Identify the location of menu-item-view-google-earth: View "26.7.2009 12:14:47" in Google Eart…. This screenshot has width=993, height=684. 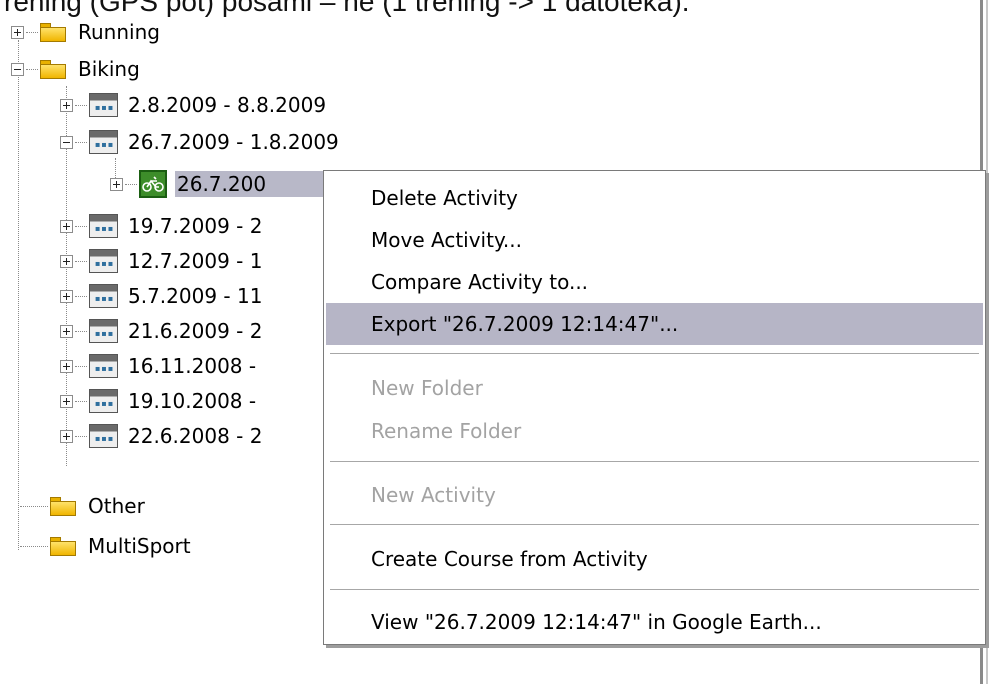
(654, 622).